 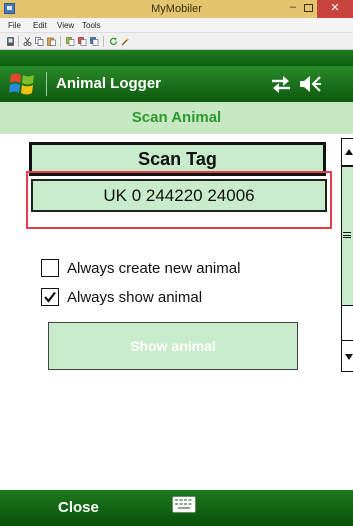 What do you see at coordinates (308, 8) in the screenshot?
I see `maximize-button` at bounding box center [308, 8].